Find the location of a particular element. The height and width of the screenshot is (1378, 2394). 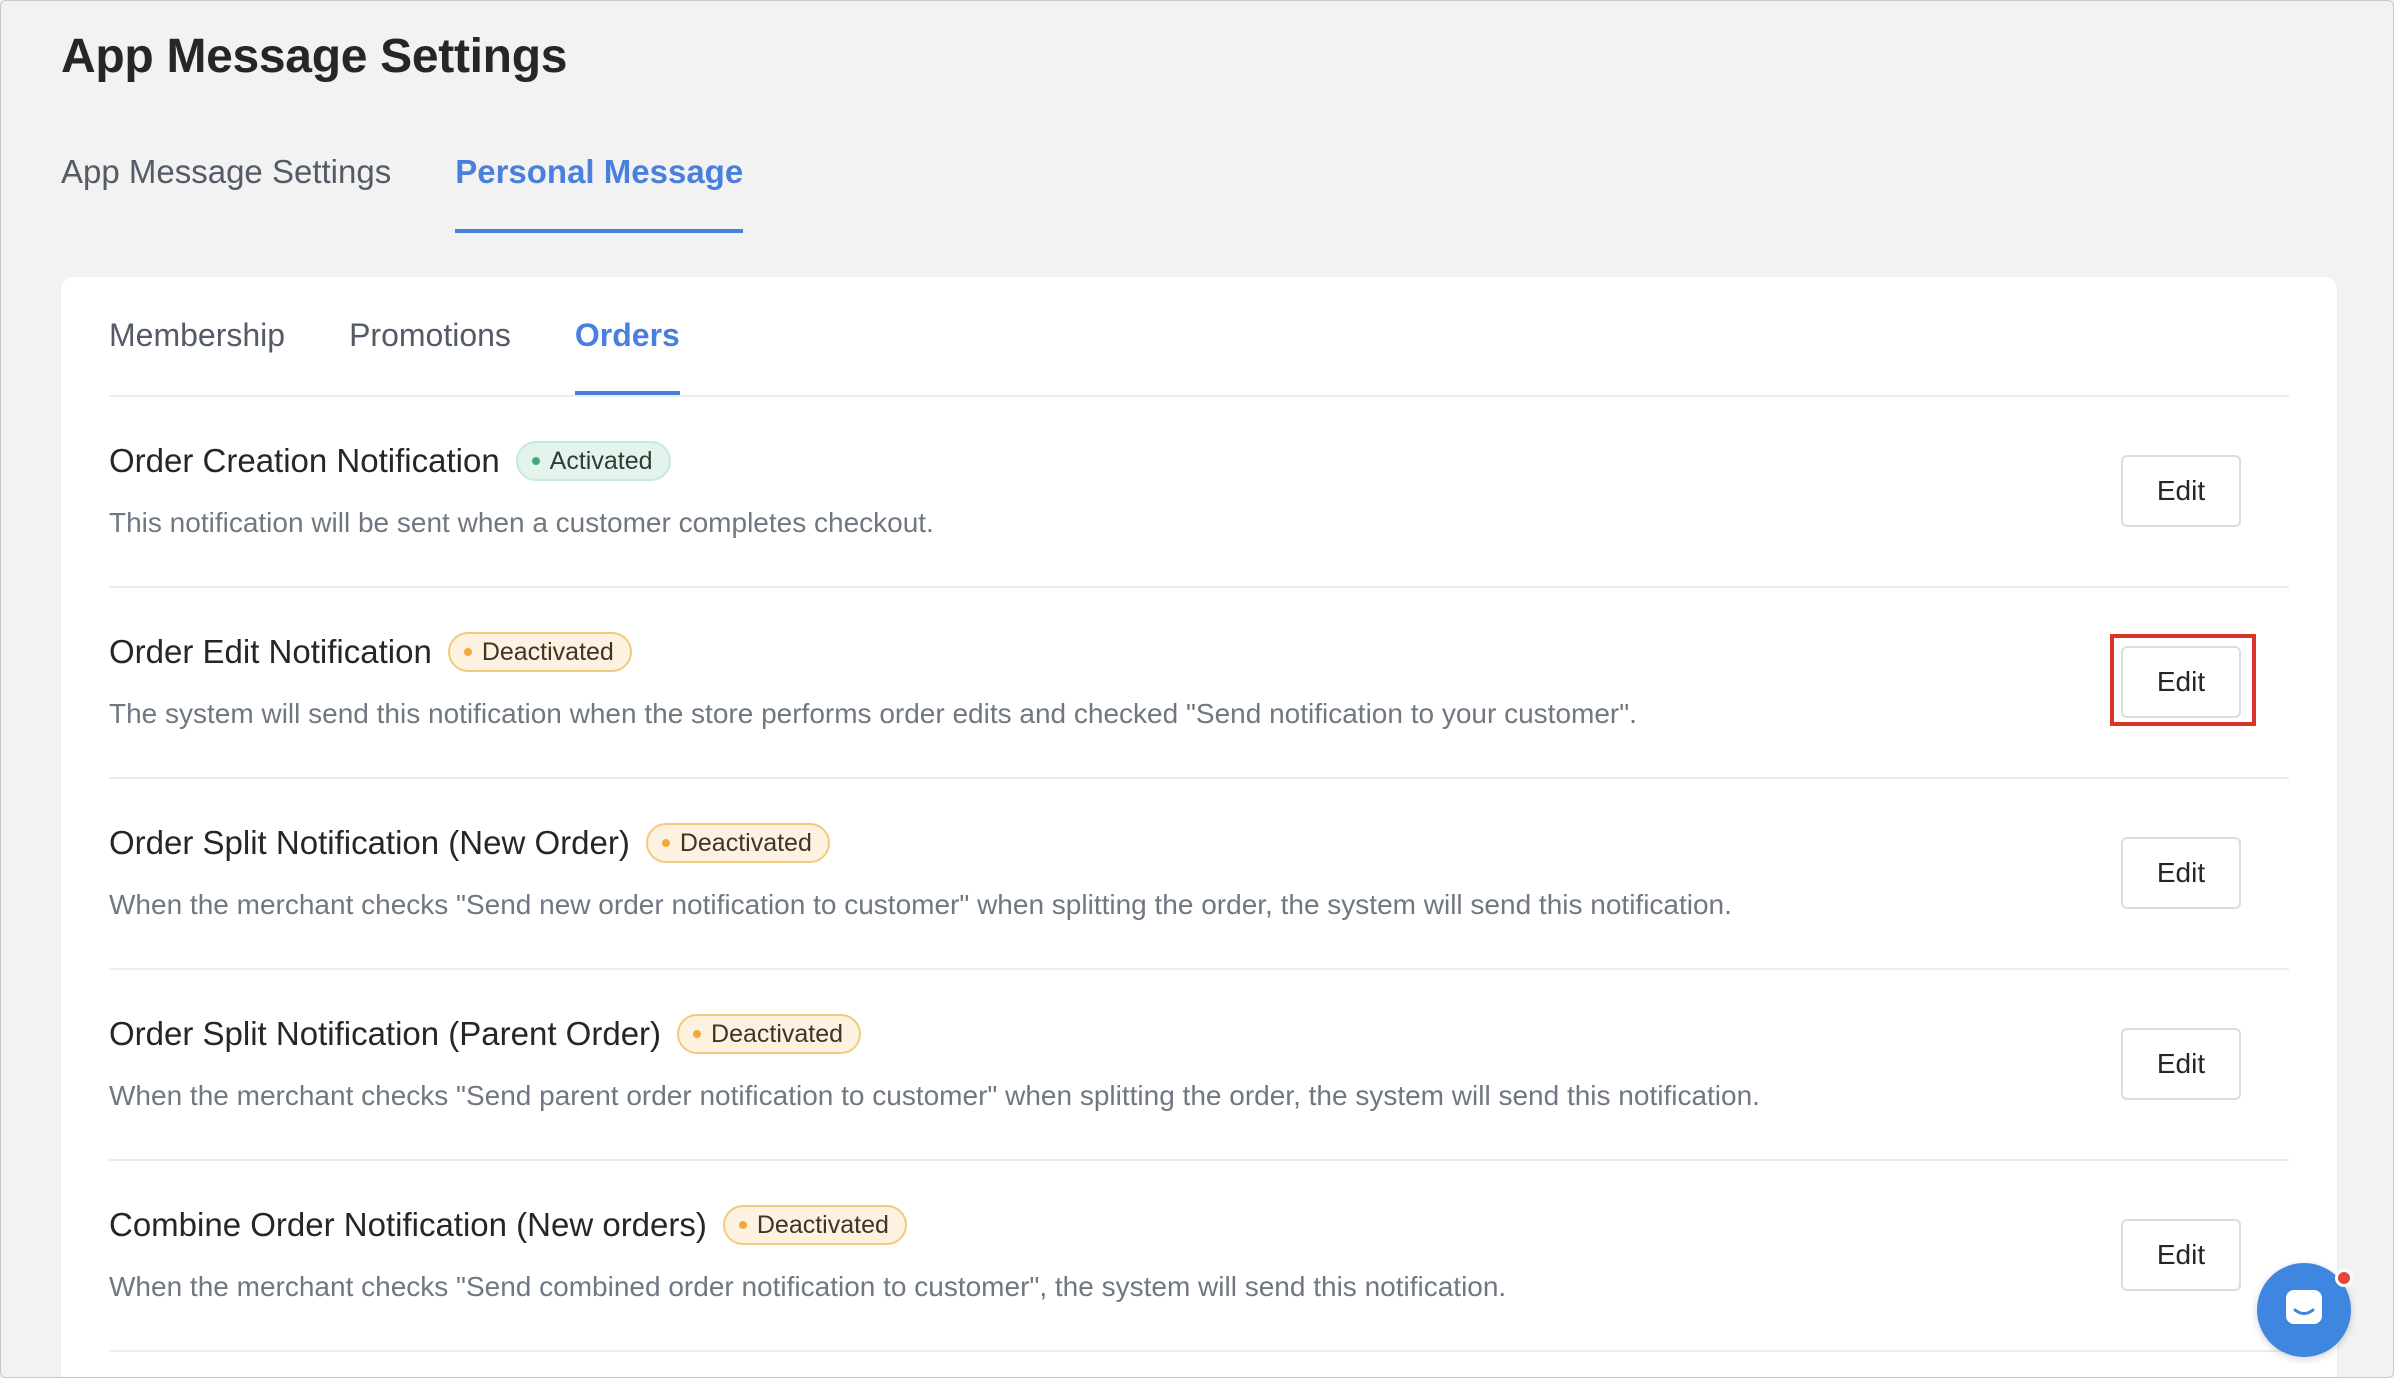

notification-title: Combine Order Notification (New orders) is located at coordinates (408, 1224).